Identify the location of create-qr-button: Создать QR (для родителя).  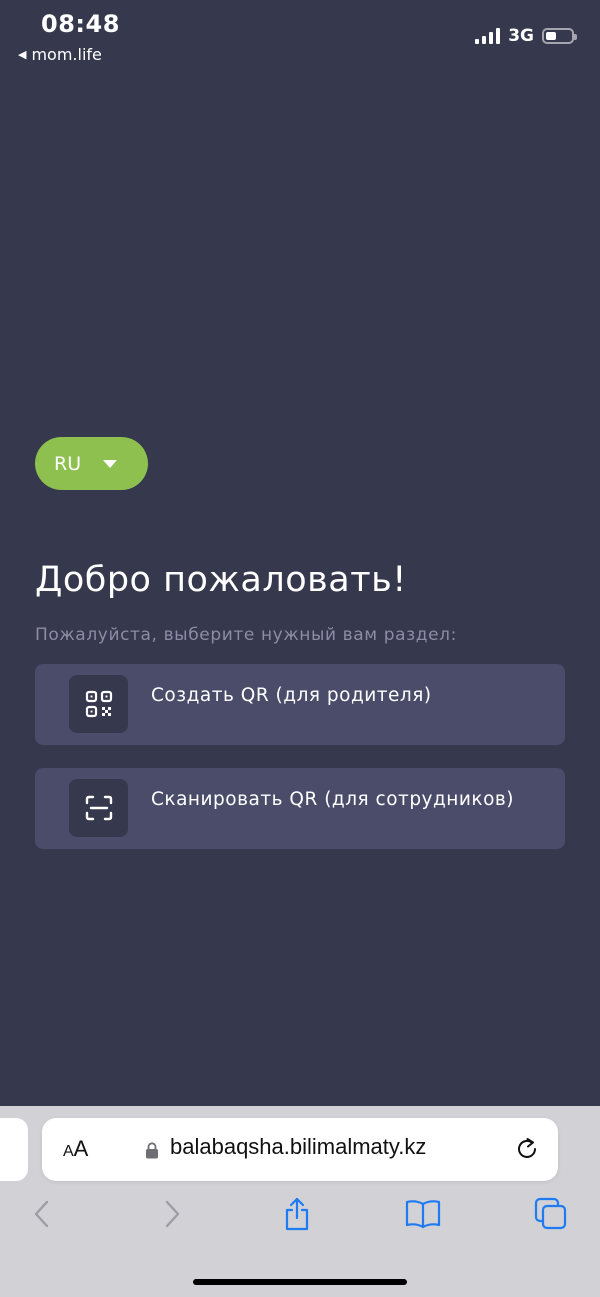
(300, 704).